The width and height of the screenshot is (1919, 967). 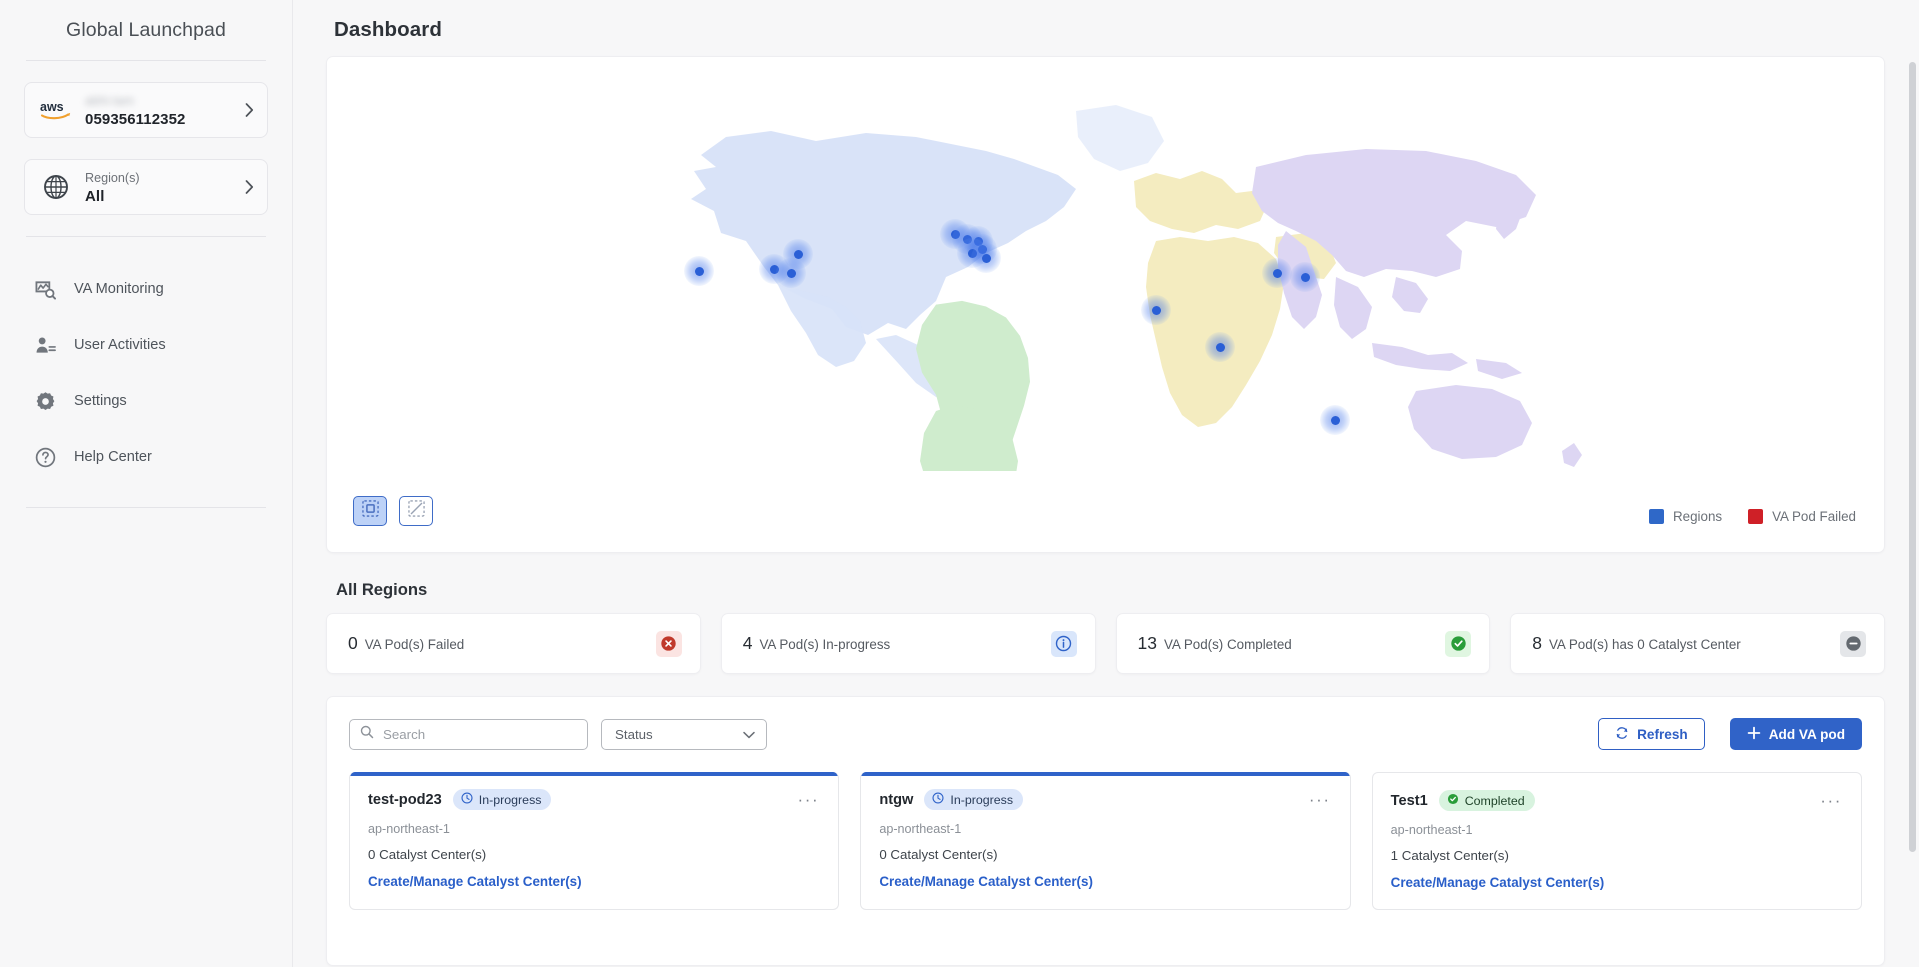 I want to click on stat-card-completed: 13 VA Pod(s) Completed, so click(x=1303, y=643).